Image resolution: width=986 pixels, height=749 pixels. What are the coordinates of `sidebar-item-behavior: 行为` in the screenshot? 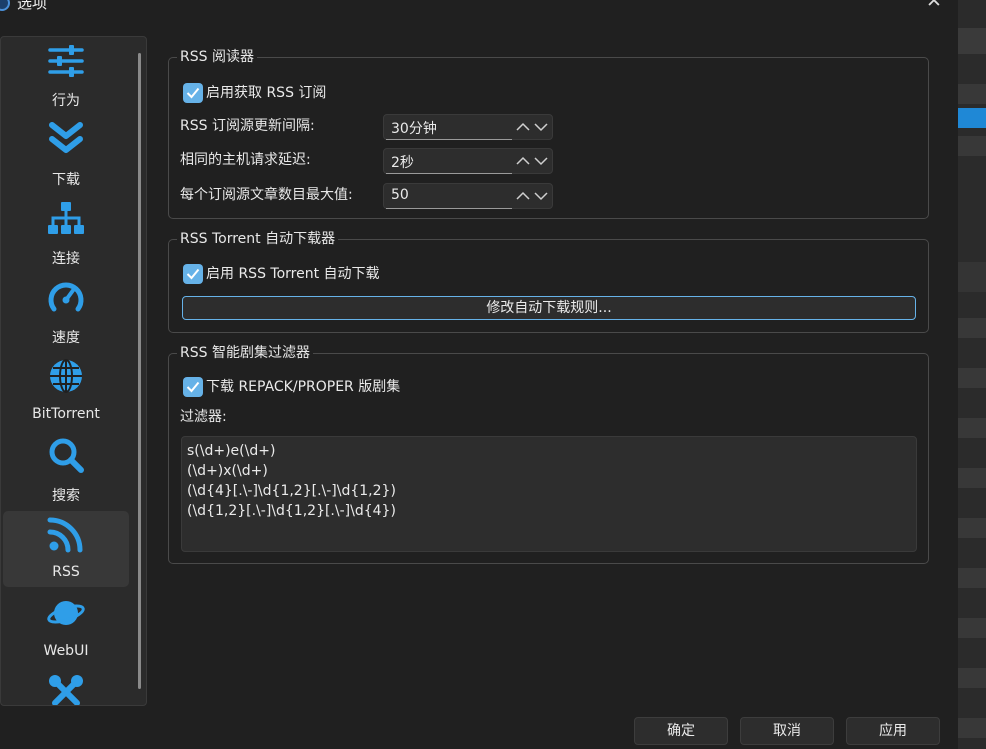 It's located at (66, 75).